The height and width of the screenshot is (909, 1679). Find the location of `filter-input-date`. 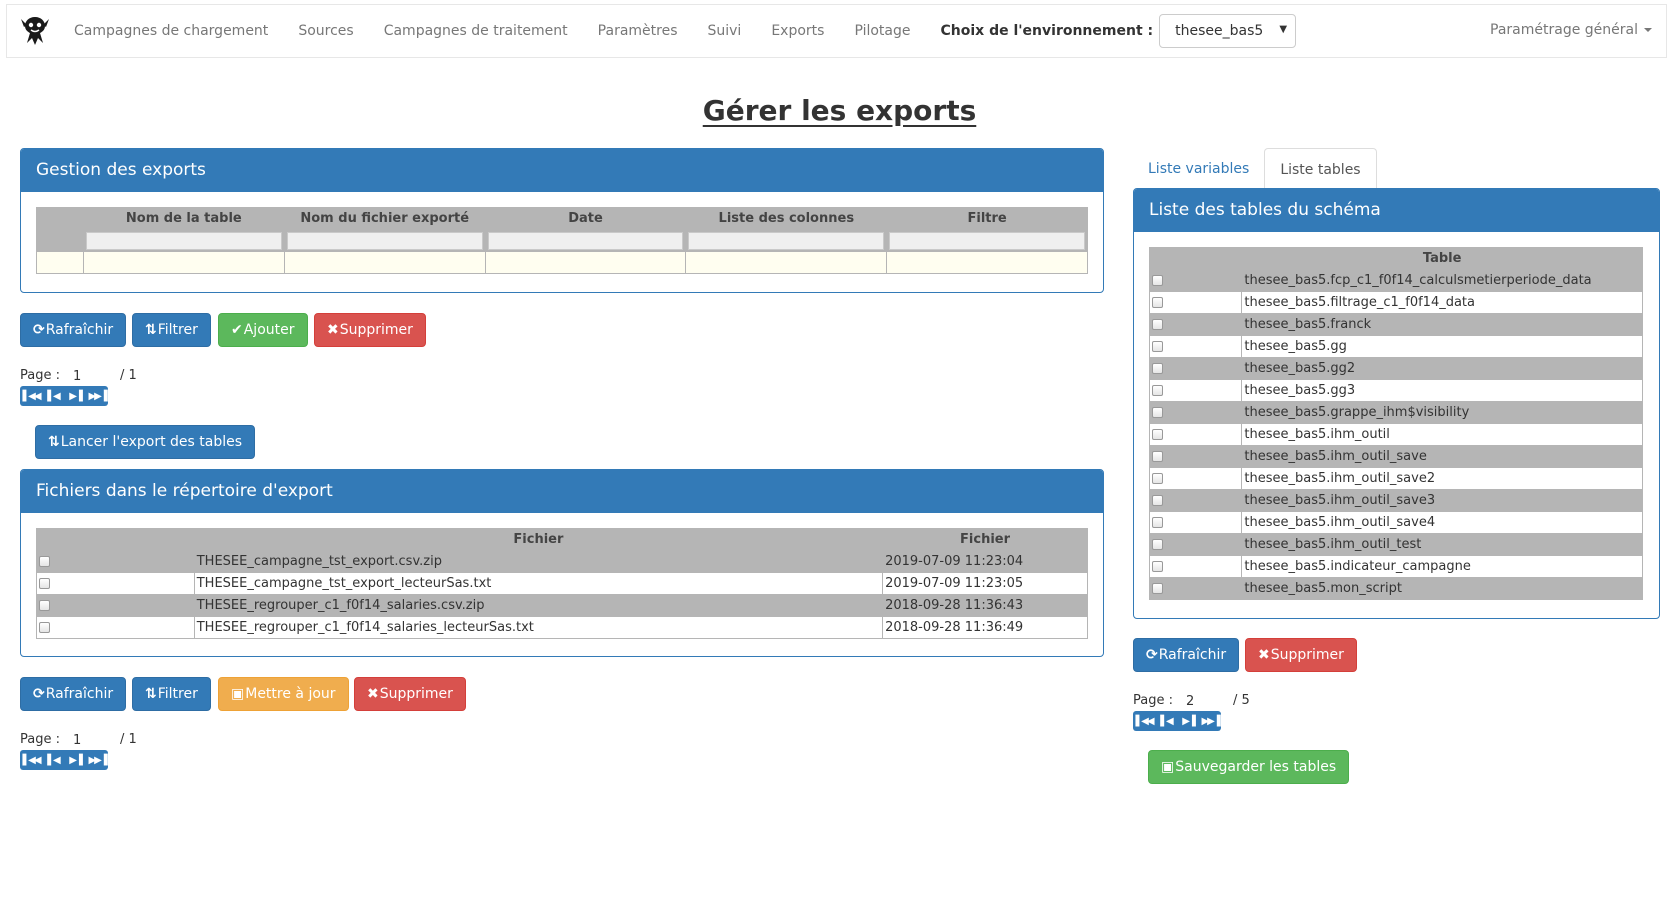

filter-input-date is located at coordinates (585, 240).